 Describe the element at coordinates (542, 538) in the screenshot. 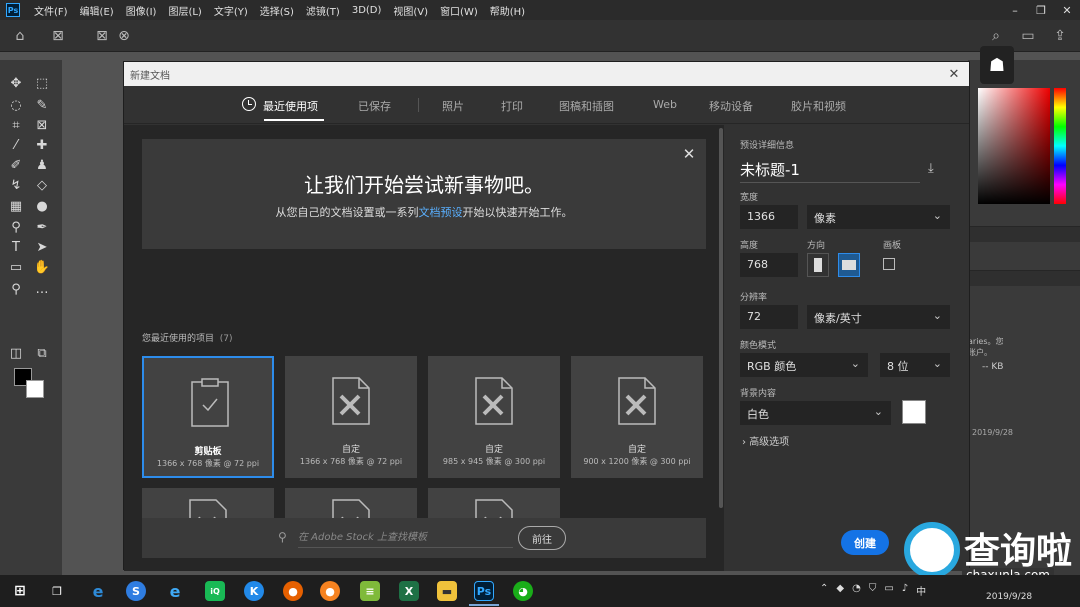

I see `stock-go-button: 前往` at that location.